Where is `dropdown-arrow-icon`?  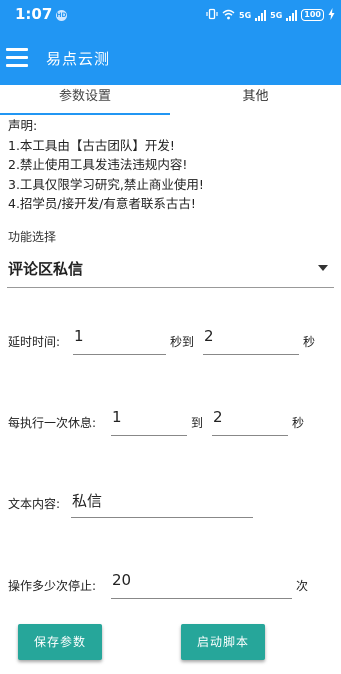 dropdown-arrow-icon is located at coordinates (323, 268).